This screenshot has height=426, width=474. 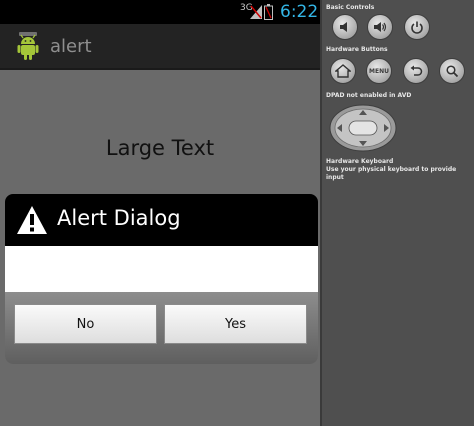 I want to click on volume-up-button, so click(x=380, y=27).